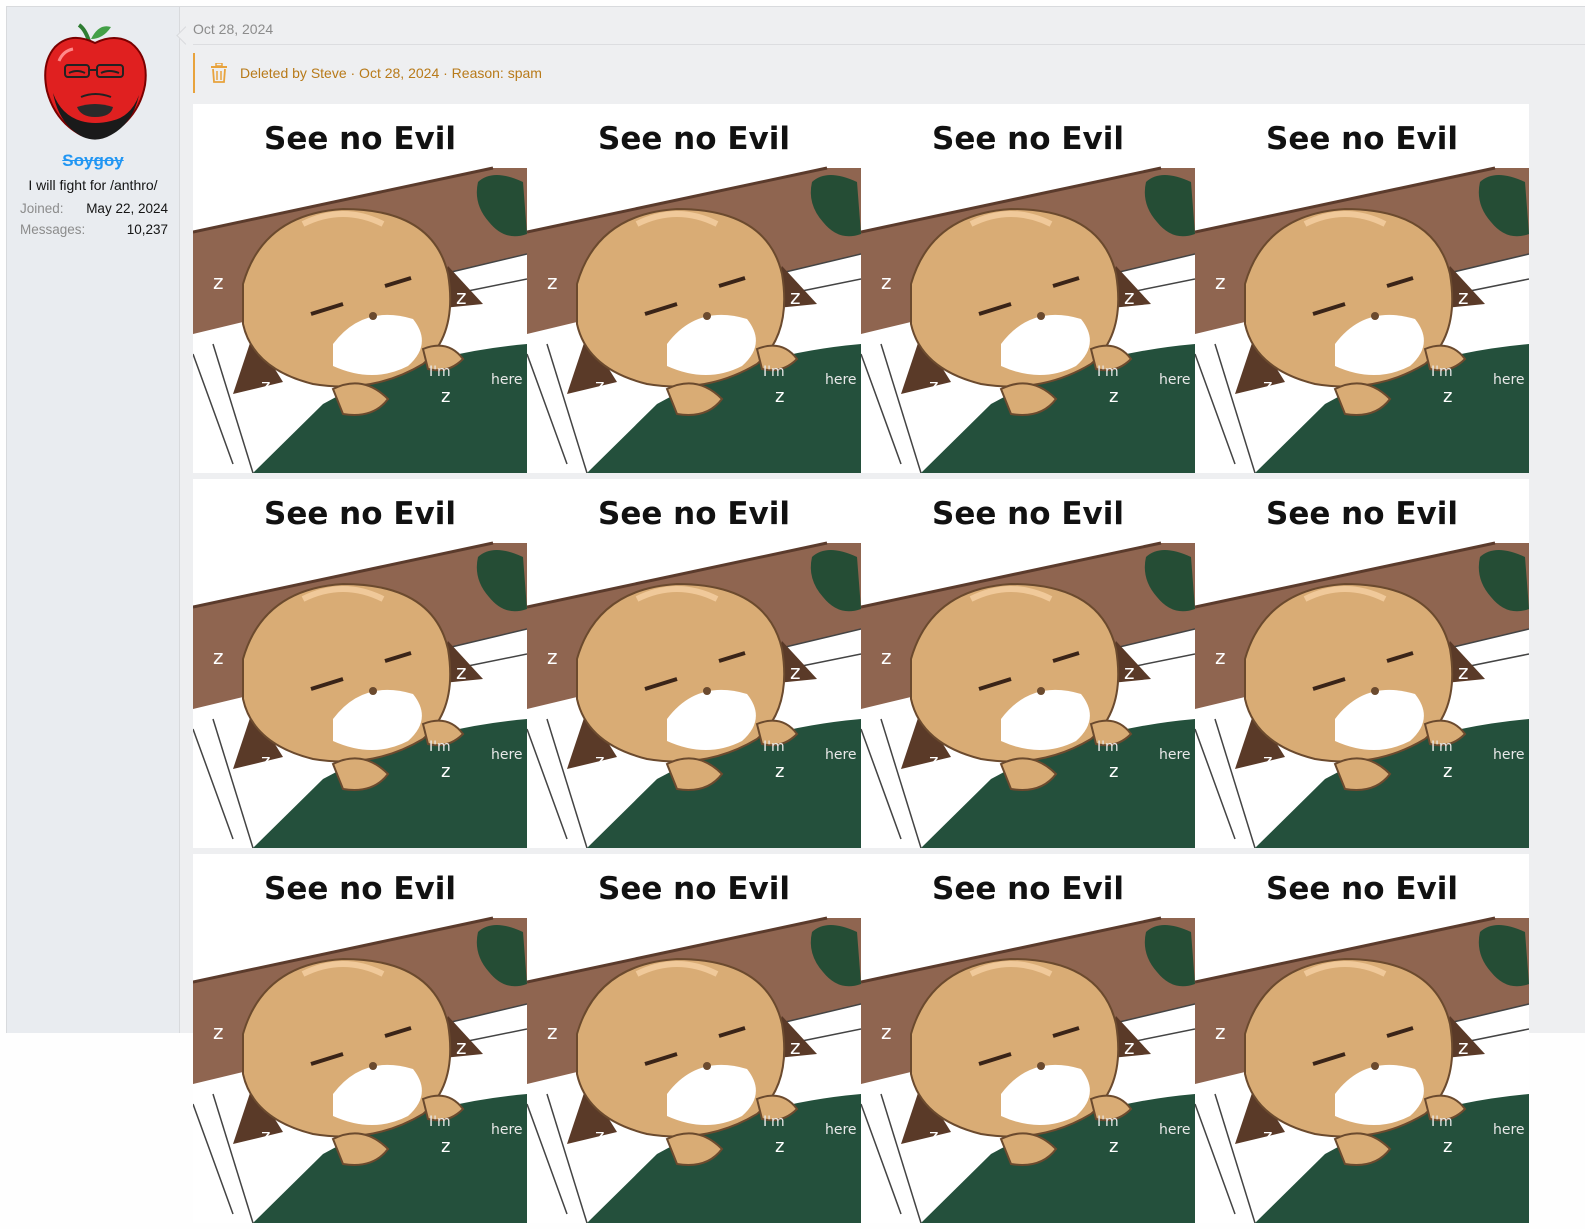 The height and width of the screenshot is (1229, 1585). What do you see at coordinates (93, 185) in the screenshot?
I see `user-title: I will fight for /anthro/` at bounding box center [93, 185].